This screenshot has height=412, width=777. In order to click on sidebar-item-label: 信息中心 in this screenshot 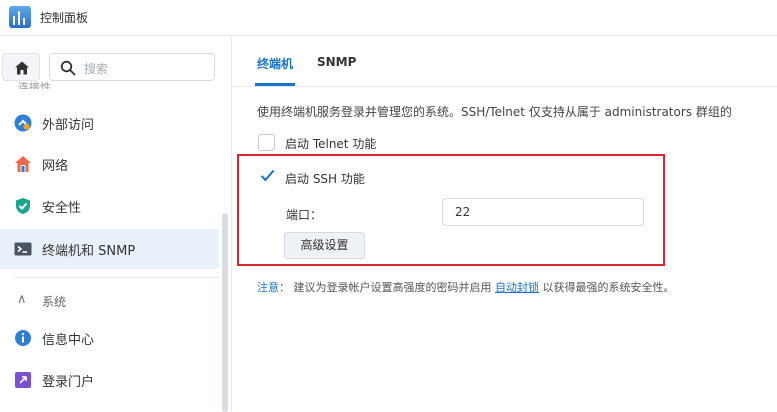, I will do `click(68, 340)`.